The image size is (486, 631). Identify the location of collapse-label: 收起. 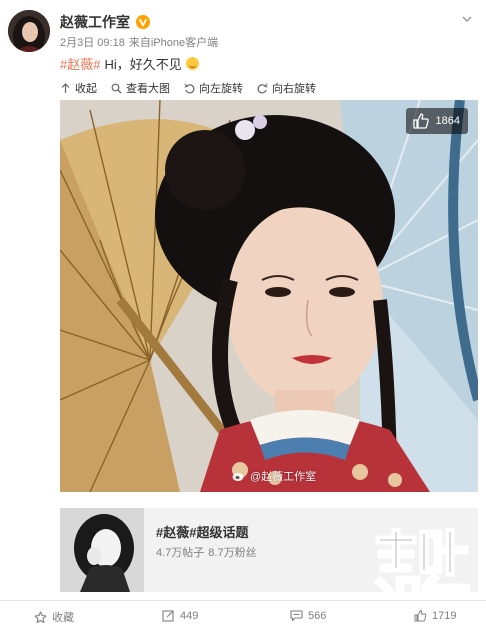
(86, 89).